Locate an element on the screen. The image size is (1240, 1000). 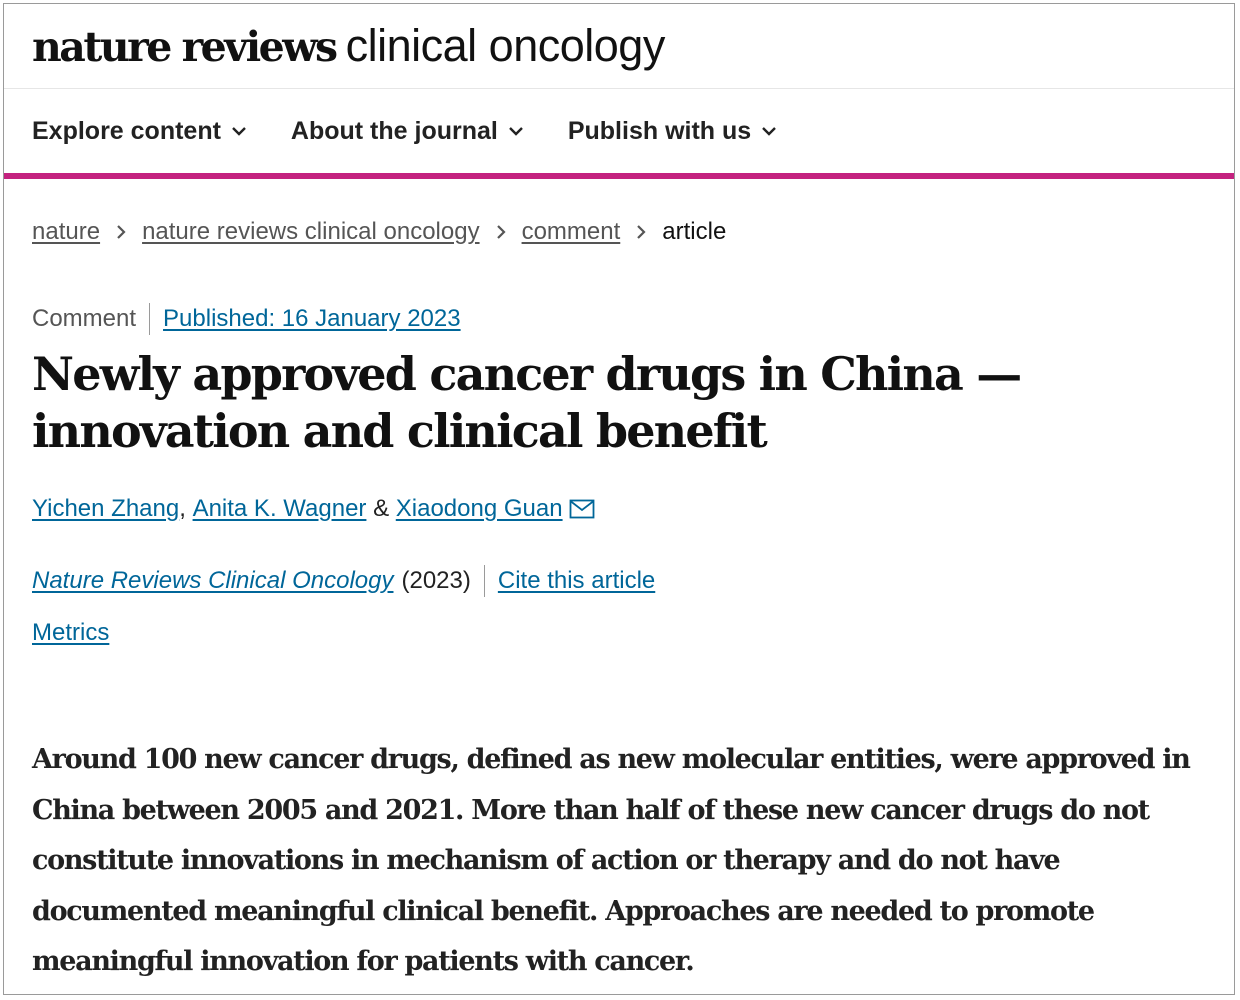
meta-divider is located at coordinates (150, 319).